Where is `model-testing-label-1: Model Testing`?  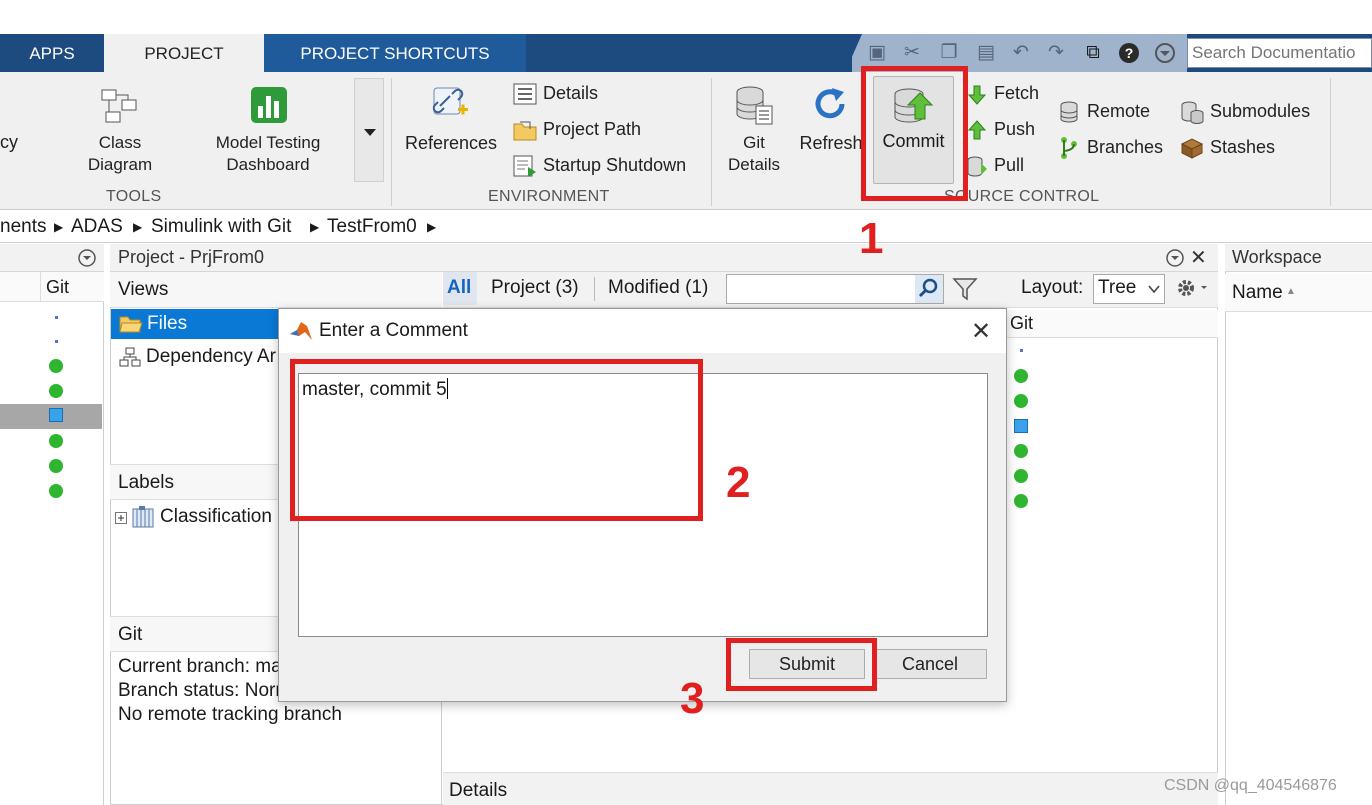 model-testing-label-1: Model Testing is located at coordinates (268, 142).